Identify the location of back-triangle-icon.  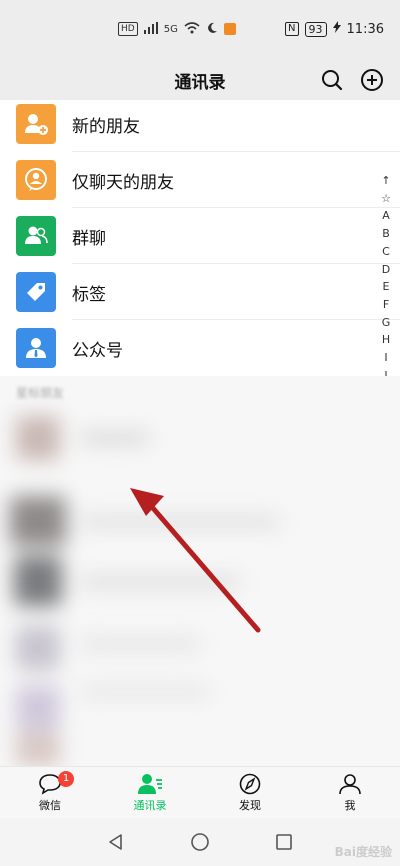
(115, 842).